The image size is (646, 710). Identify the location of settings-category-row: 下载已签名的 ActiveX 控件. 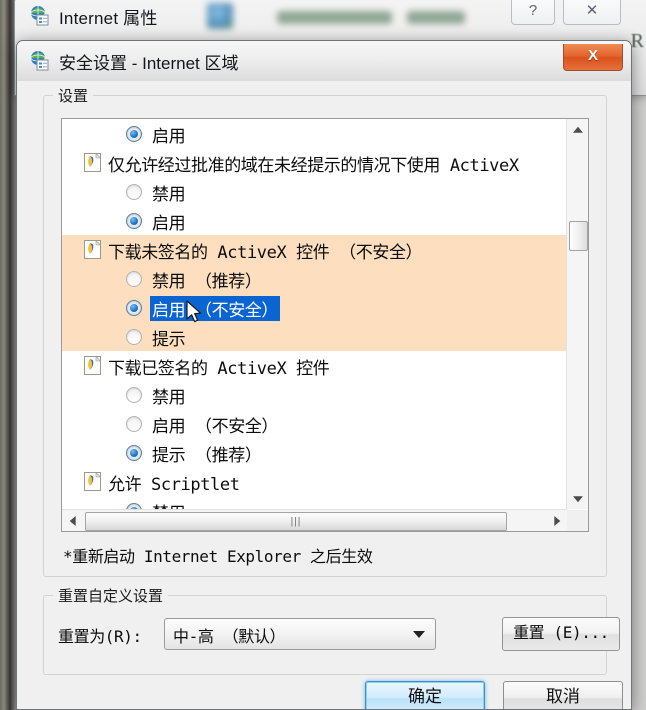
(314, 365).